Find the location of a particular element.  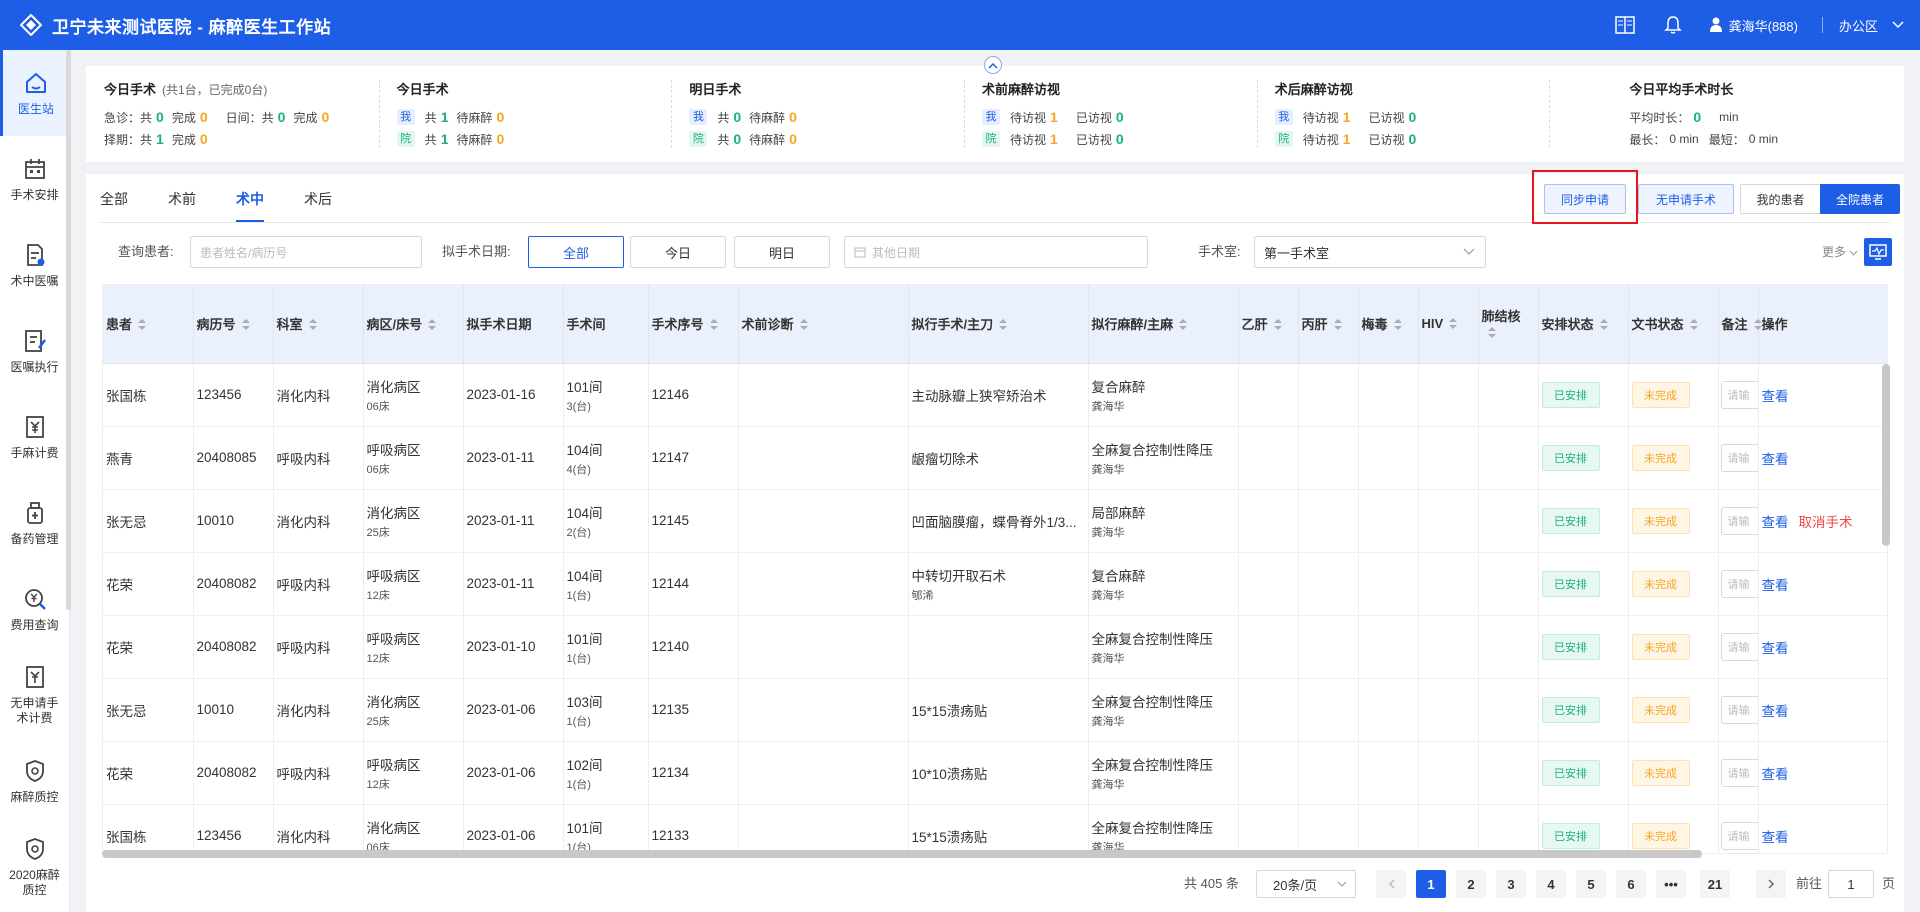

sidebar-scrollbar is located at coordinates (68, 330).